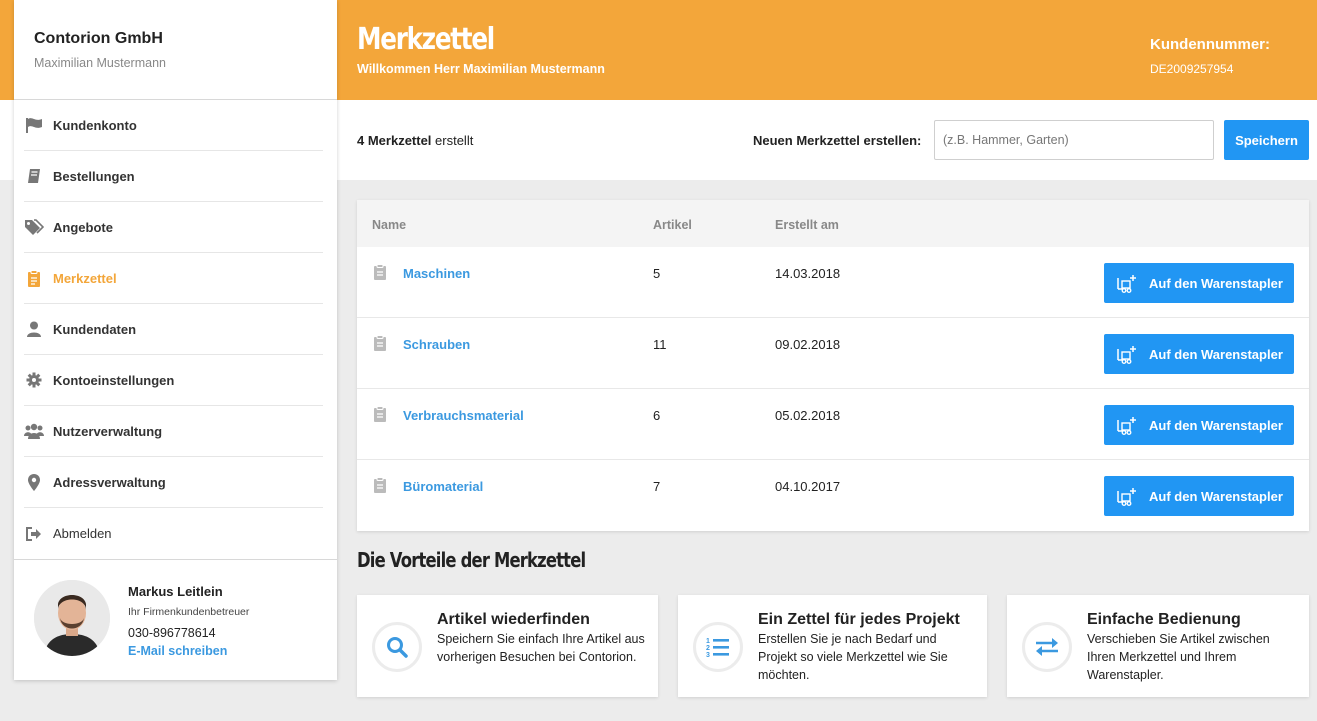  What do you see at coordinates (837, 140) in the screenshot?
I see `new-wishlist-label: Neuen Merkzettel erstellen:` at bounding box center [837, 140].